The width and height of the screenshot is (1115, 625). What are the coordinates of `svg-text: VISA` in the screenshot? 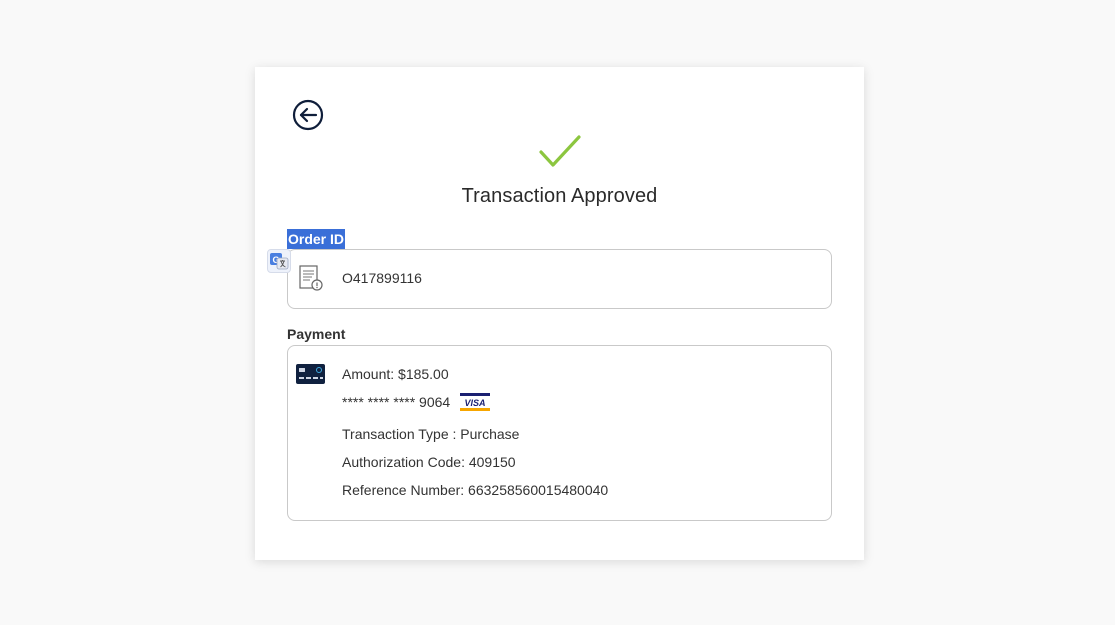 It's located at (475, 403).